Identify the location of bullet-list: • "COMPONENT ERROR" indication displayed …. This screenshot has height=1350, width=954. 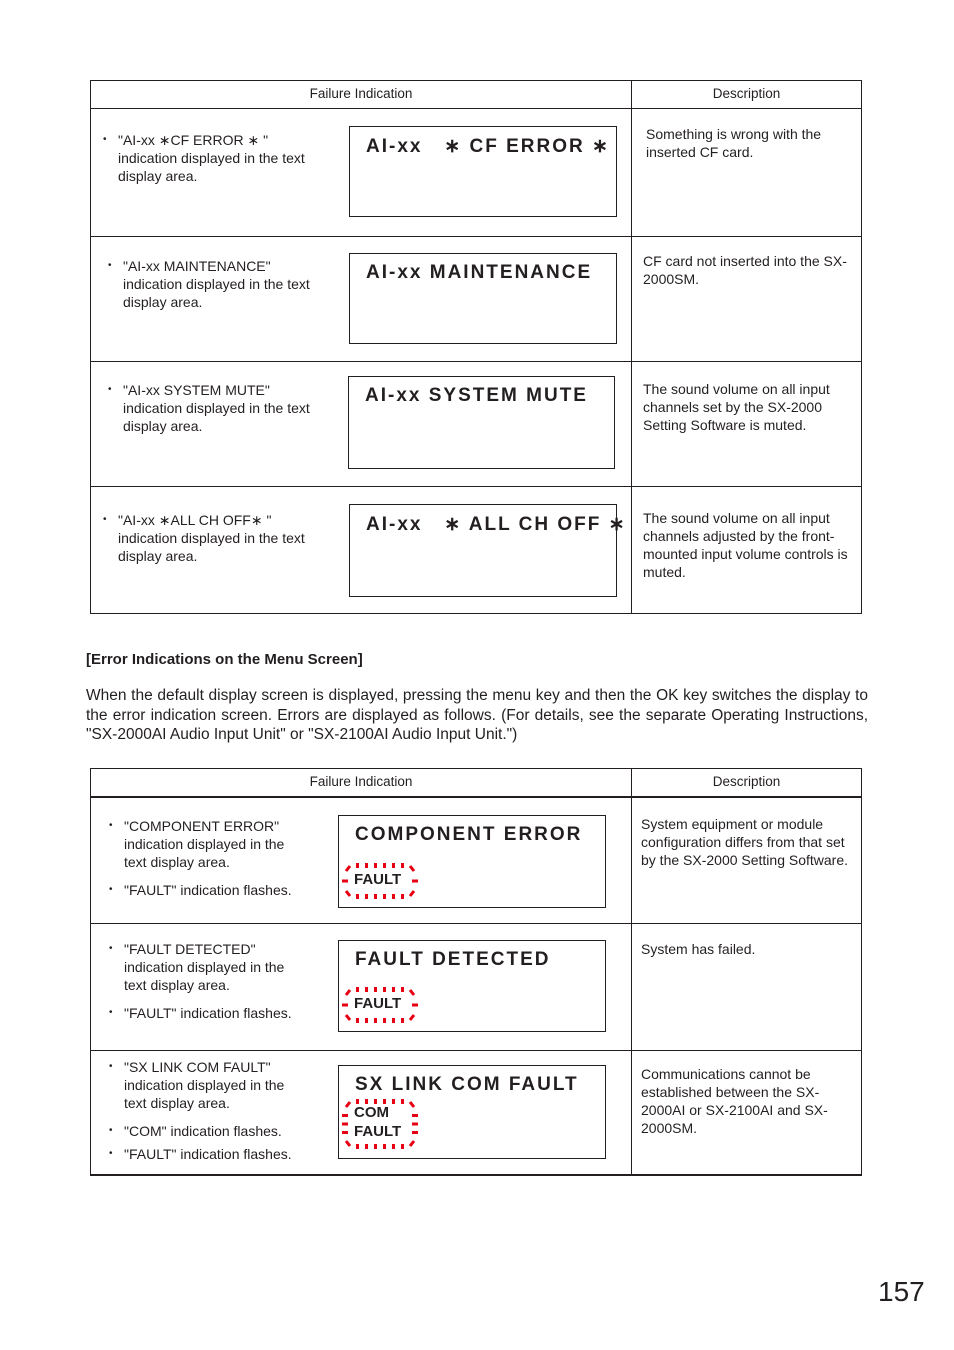
(209, 863).